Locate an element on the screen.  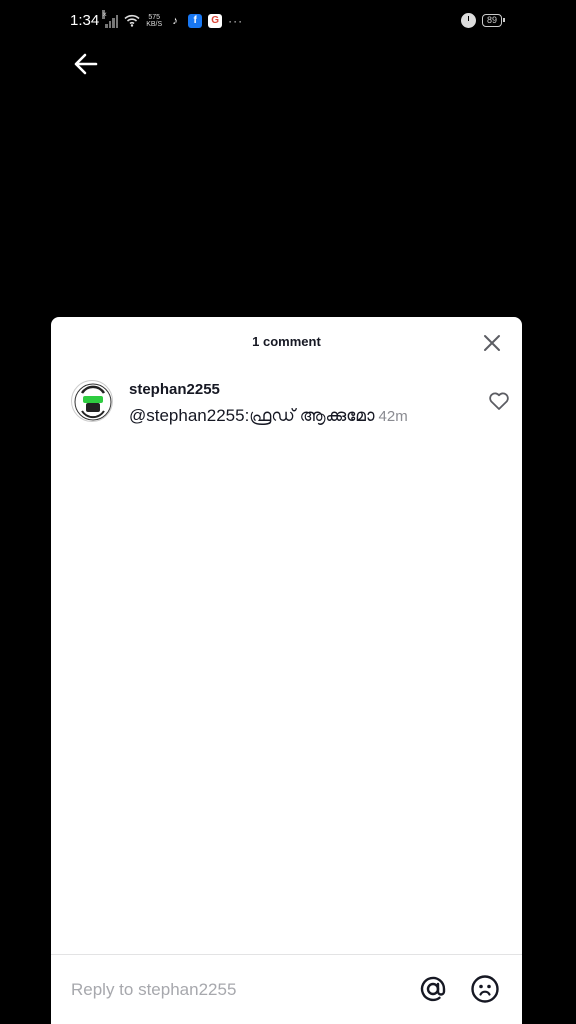
status-time: 1:34 is located at coordinates (85, 20).